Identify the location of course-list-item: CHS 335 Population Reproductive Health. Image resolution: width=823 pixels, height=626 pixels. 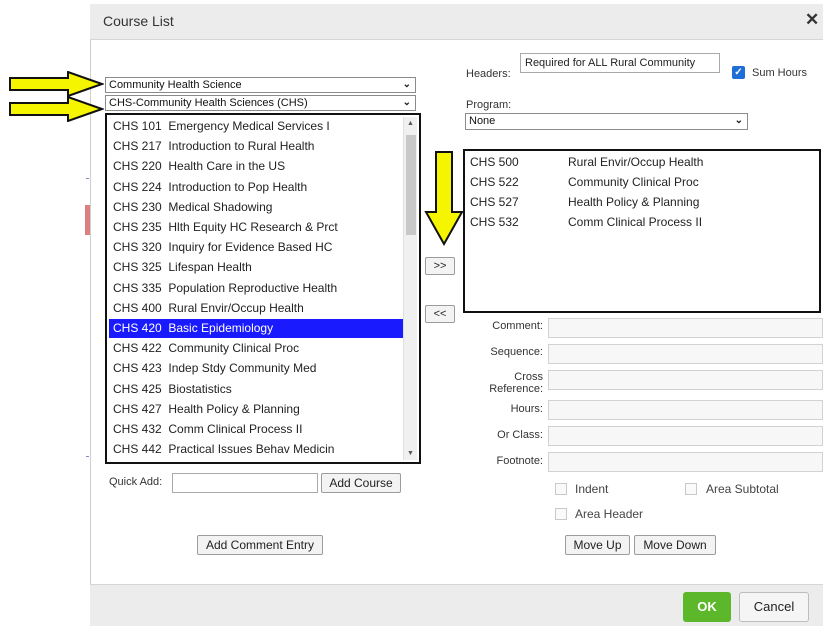
(257, 288).